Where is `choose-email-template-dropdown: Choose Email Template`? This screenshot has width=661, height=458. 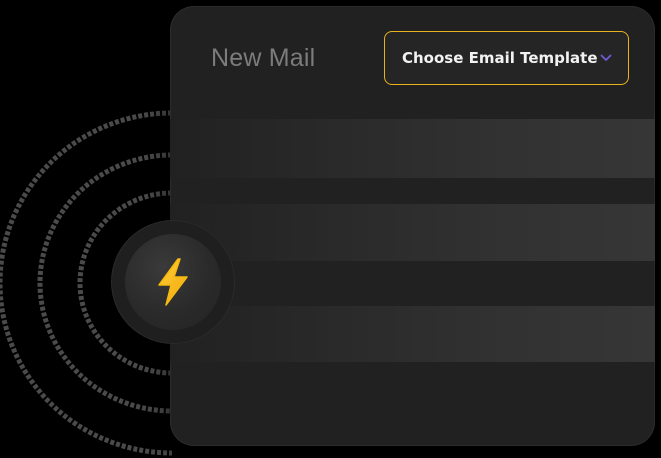 choose-email-template-dropdown: Choose Email Template is located at coordinates (506, 58).